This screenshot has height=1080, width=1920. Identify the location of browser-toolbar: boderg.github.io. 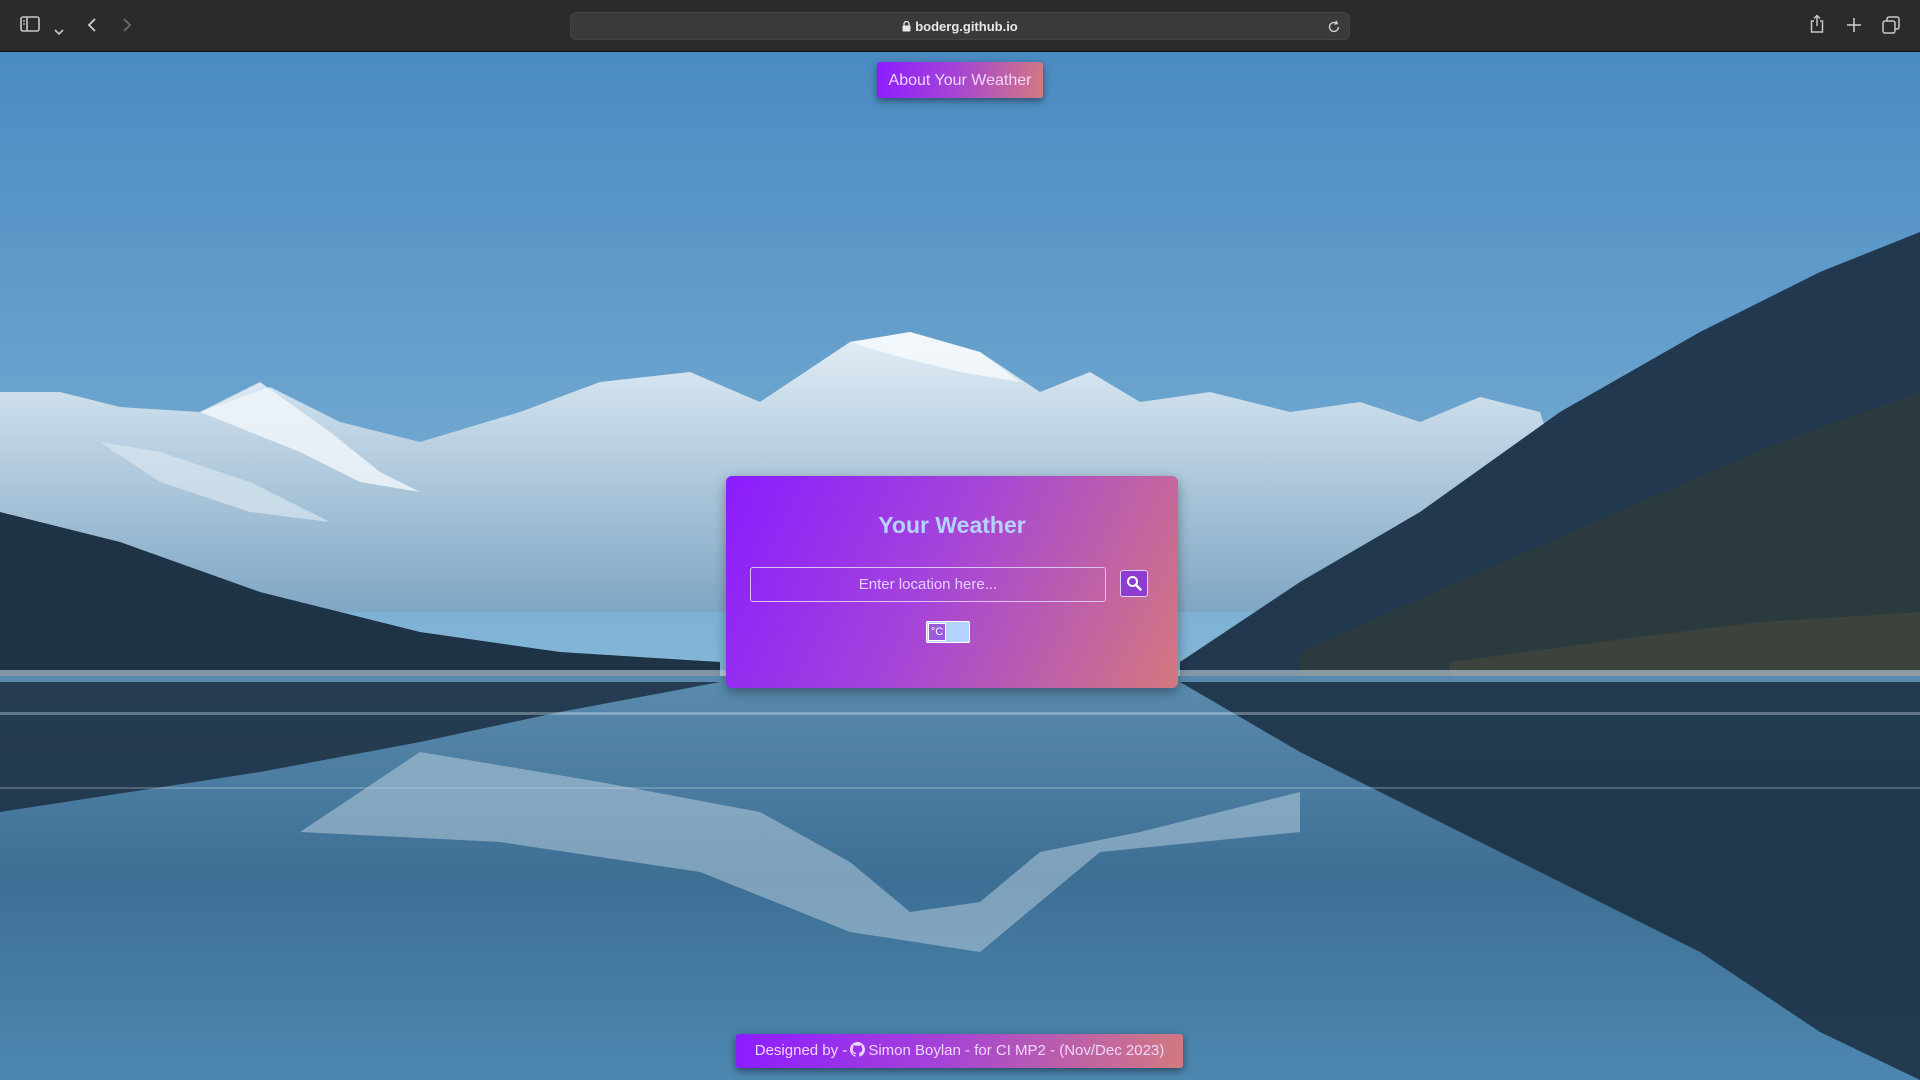
(960, 26).